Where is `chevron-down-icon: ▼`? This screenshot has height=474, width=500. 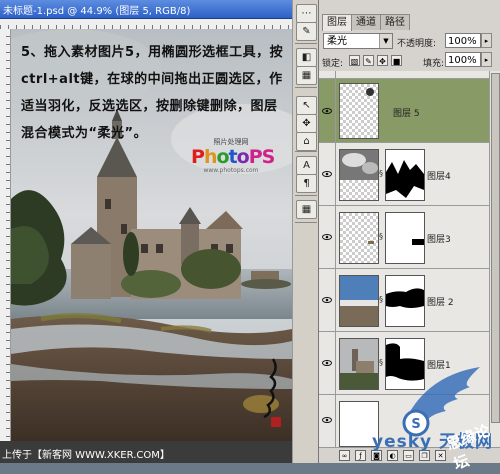
chevron-down-icon: ▼ is located at coordinates (385, 41).